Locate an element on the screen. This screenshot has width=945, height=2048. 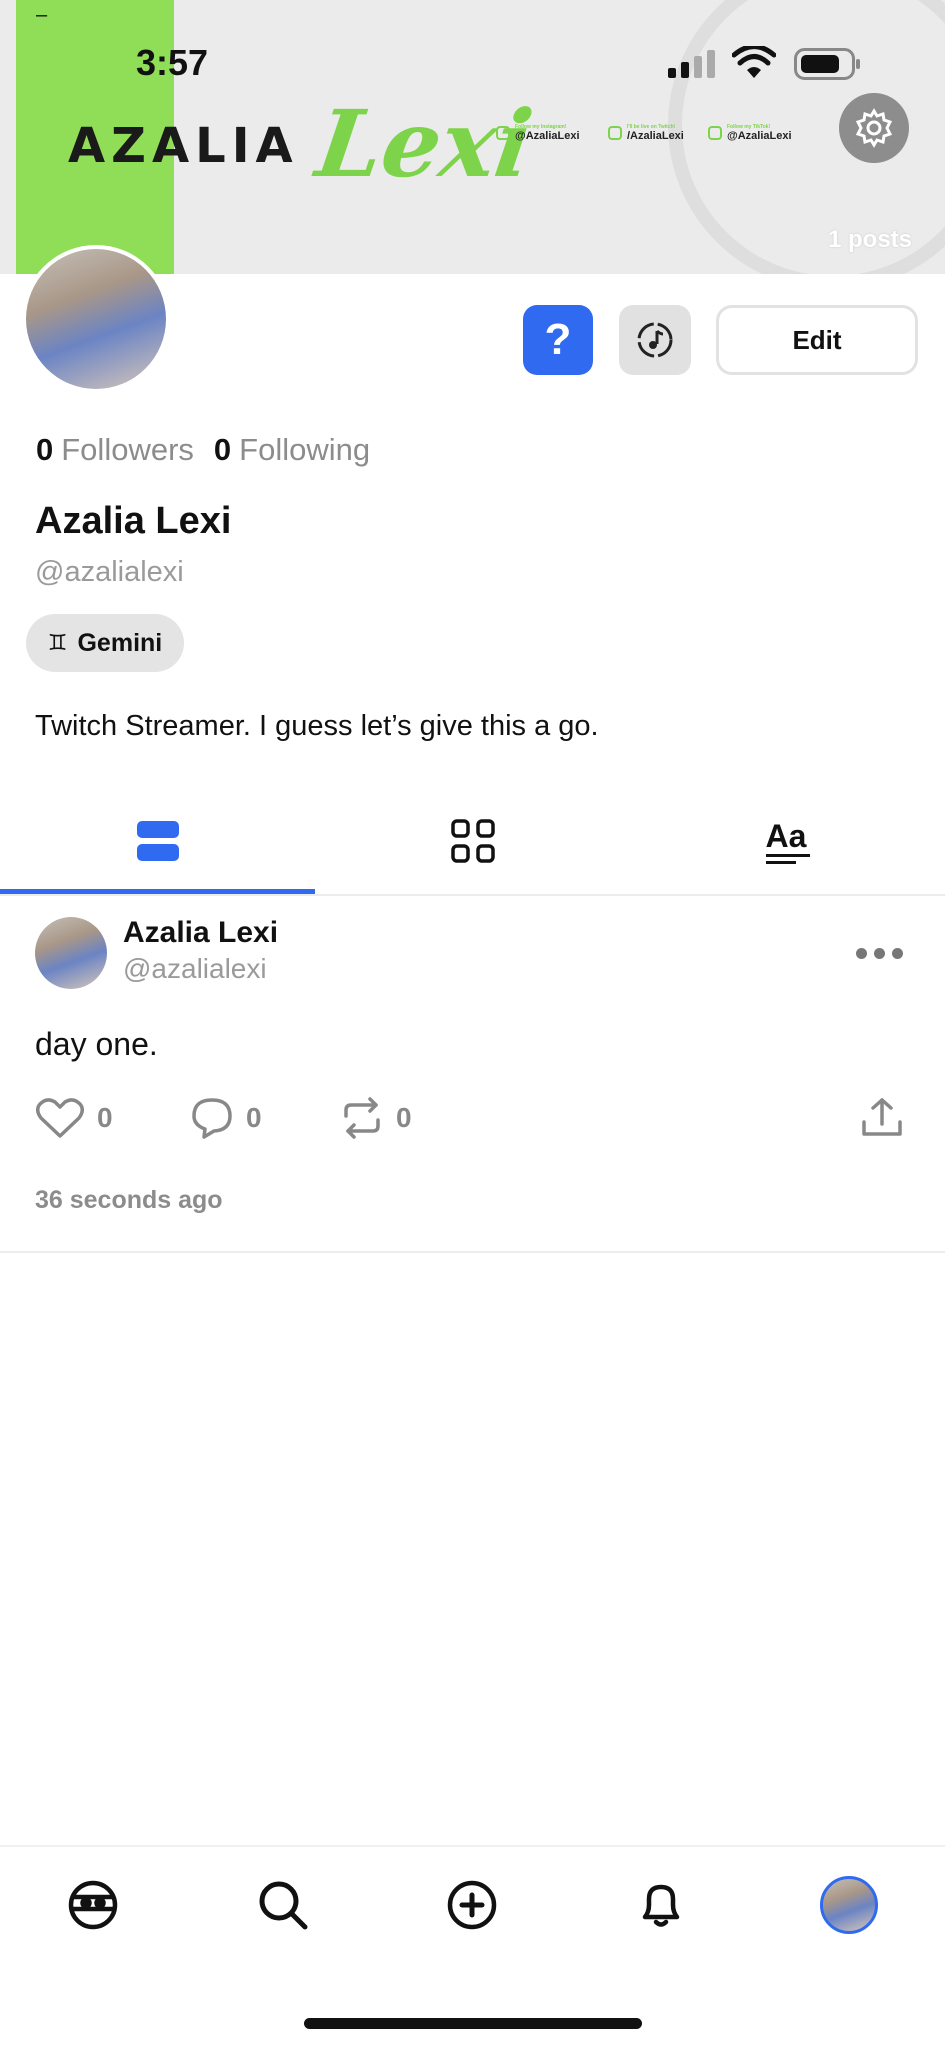
zodiac-label: Gemini is located at coordinates (120, 642).